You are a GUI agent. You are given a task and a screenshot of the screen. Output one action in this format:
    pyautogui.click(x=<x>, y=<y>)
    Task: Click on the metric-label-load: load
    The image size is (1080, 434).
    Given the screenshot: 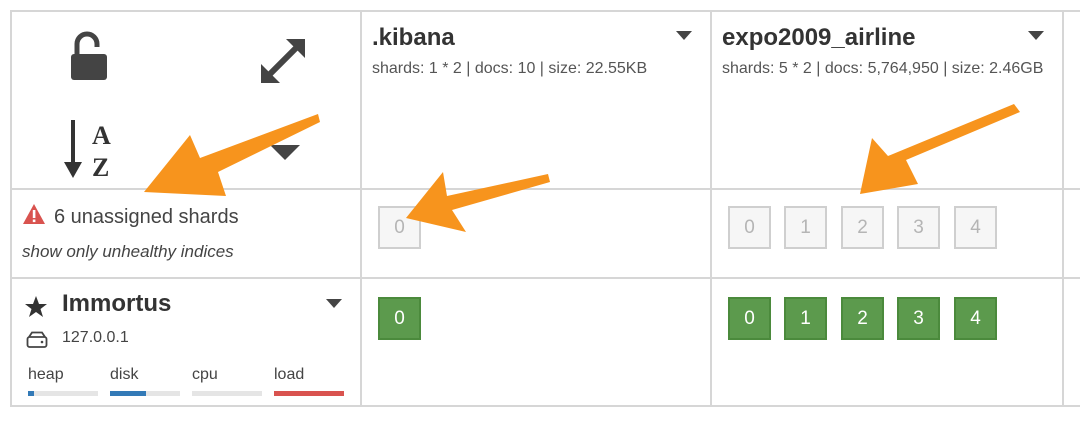 What is the action you would take?
    pyautogui.click(x=289, y=374)
    